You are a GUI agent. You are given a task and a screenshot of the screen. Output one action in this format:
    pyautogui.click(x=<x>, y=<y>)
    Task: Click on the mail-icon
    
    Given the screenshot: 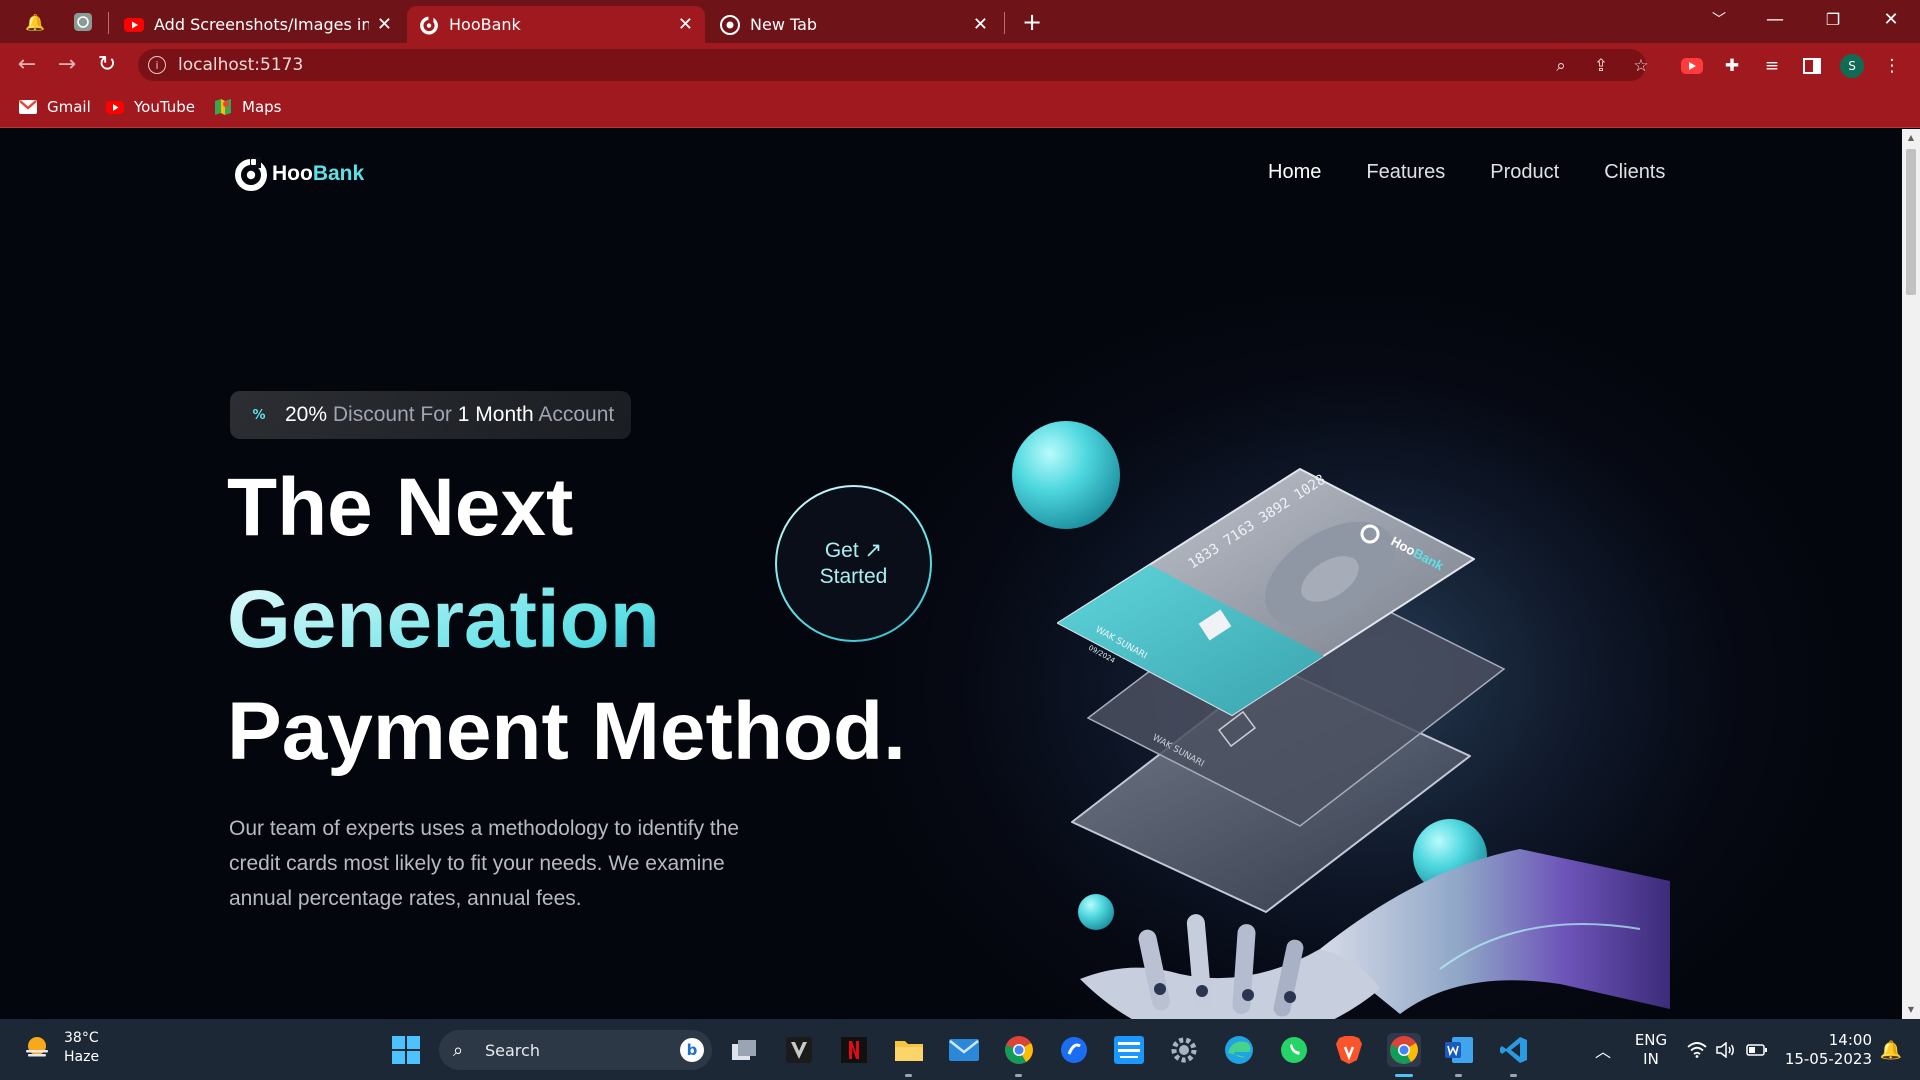 What is the action you would take?
    pyautogui.click(x=964, y=1050)
    